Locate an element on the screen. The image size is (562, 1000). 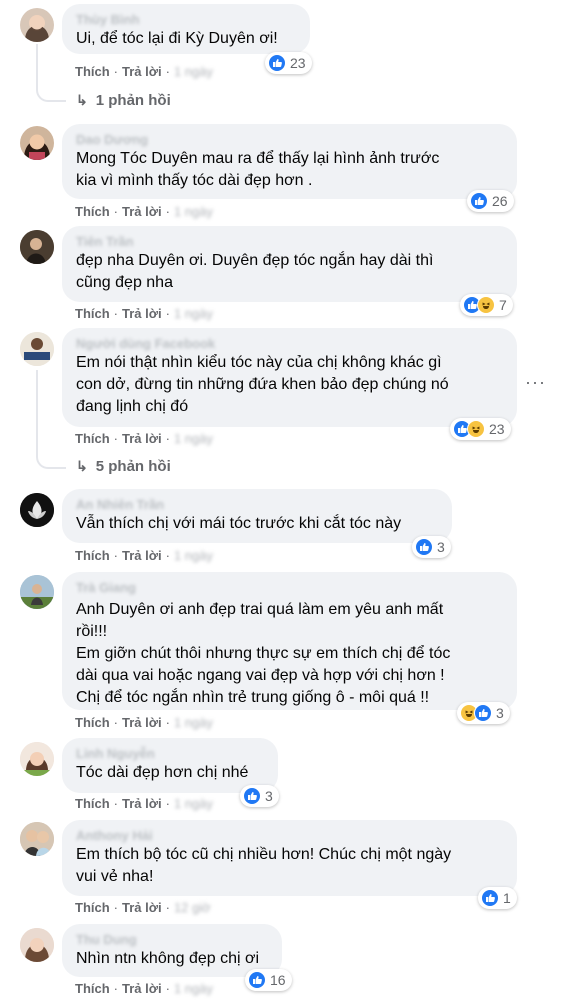
comment-text: Tóc dài đẹp hơn chị nhé is located at coordinates (162, 772).